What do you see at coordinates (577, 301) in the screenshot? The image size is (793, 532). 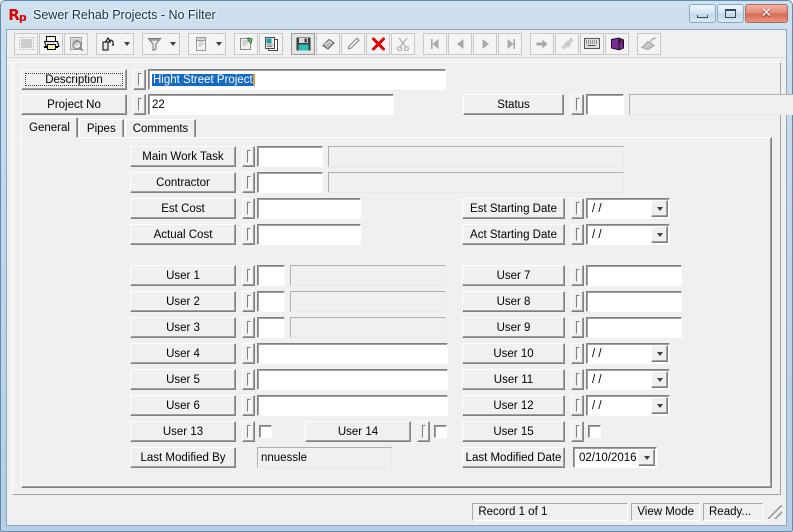 I see `user-8-marker-icon` at bounding box center [577, 301].